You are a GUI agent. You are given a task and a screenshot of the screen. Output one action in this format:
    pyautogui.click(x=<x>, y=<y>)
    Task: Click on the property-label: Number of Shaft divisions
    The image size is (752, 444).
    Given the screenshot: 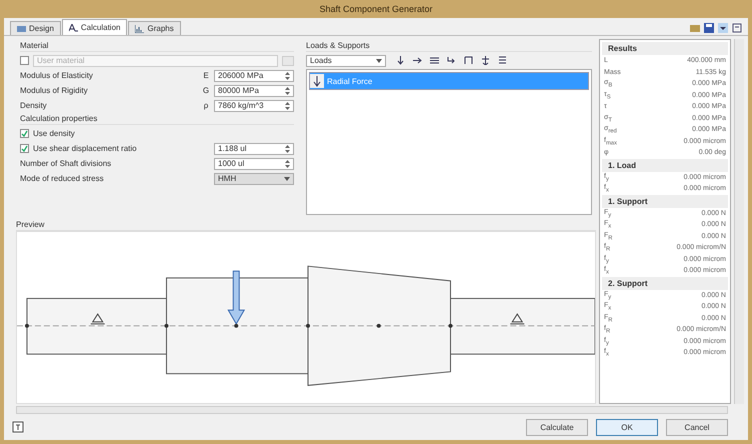 What is the action you would take?
    pyautogui.click(x=66, y=163)
    